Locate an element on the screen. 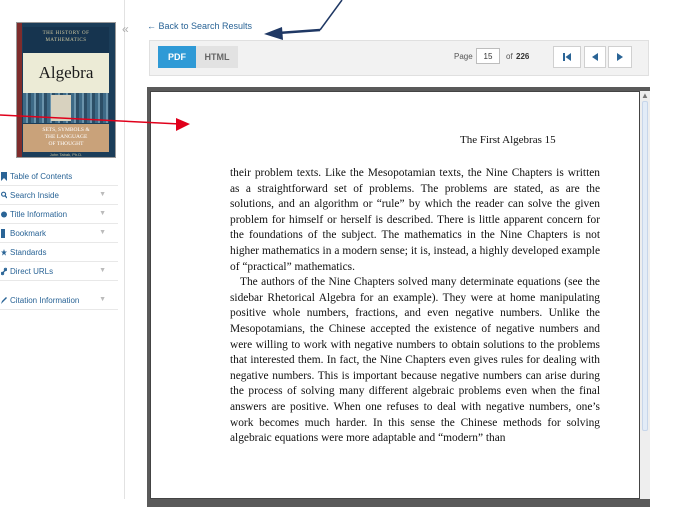 The width and height of the screenshot is (686, 507). first-page-button is located at coordinates (567, 57).